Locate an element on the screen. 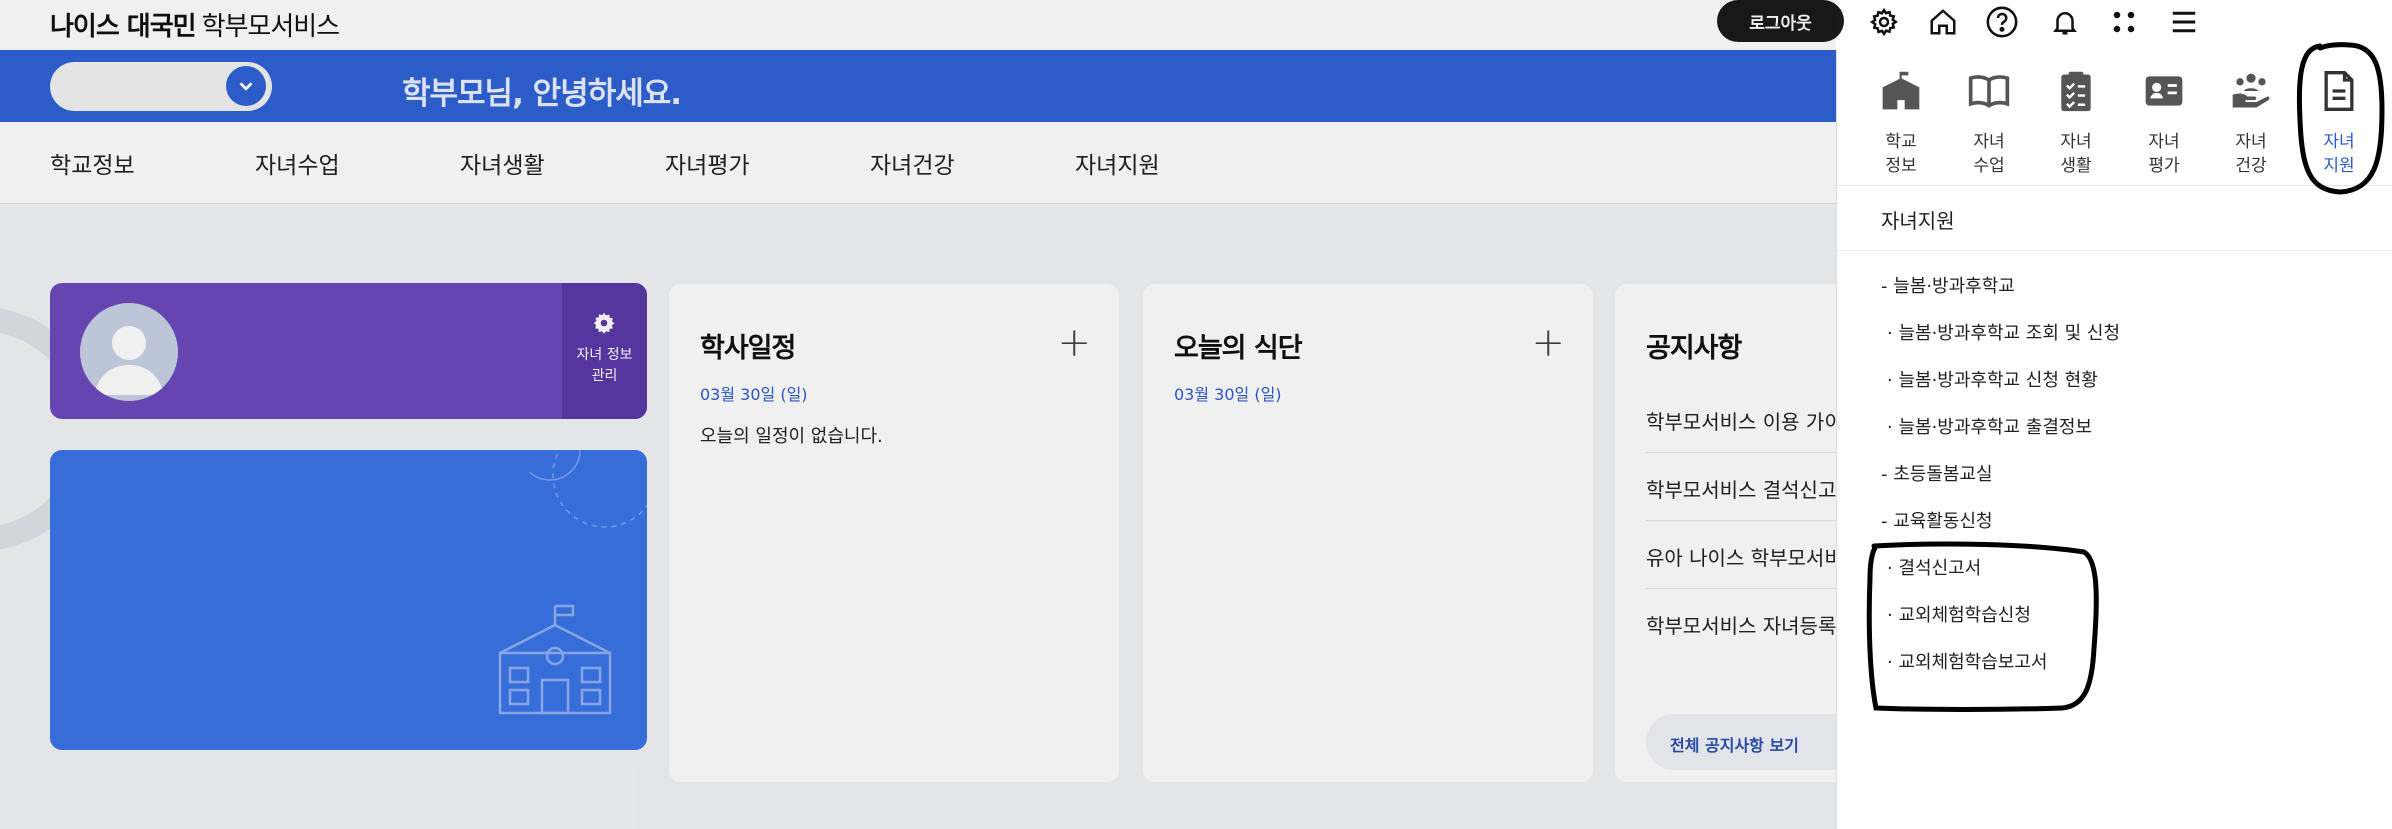 This screenshot has width=2392, height=829. menu-item-edu-activity: - 교육활동신청 is located at coordinates (1937, 520).